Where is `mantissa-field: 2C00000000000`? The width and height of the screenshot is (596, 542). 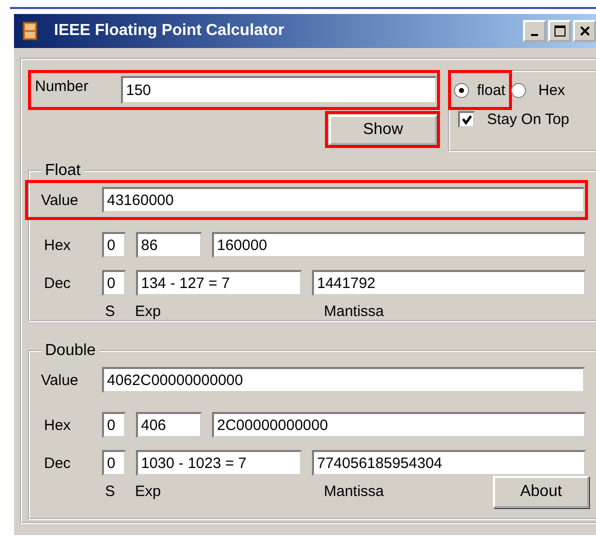 mantissa-field: 2C00000000000 is located at coordinates (399, 425).